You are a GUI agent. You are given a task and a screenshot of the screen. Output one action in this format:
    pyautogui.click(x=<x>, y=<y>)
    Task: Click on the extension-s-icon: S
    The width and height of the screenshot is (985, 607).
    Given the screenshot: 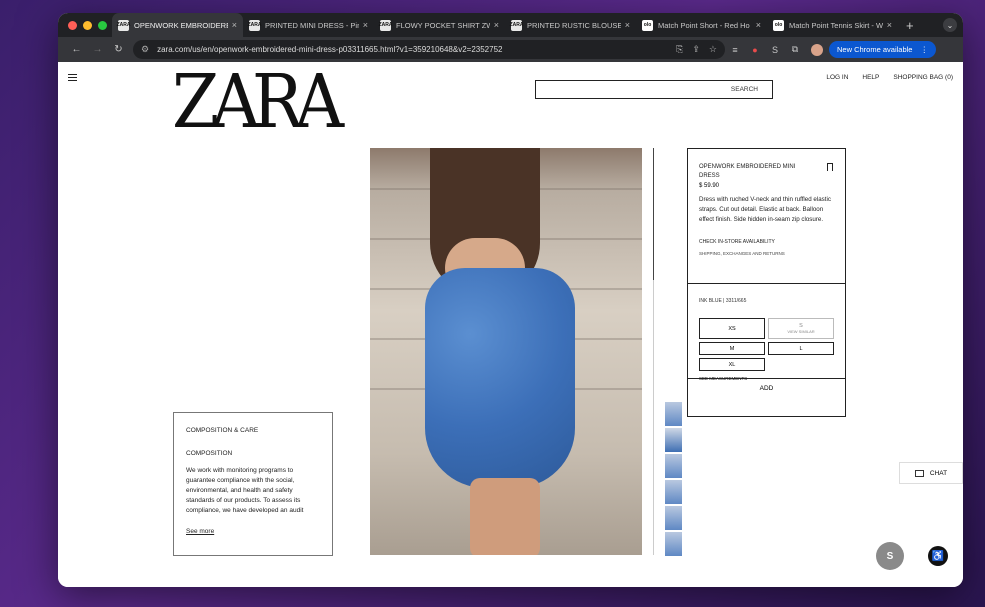 What is the action you would take?
    pyautogui.click(x=775, y=50)
    